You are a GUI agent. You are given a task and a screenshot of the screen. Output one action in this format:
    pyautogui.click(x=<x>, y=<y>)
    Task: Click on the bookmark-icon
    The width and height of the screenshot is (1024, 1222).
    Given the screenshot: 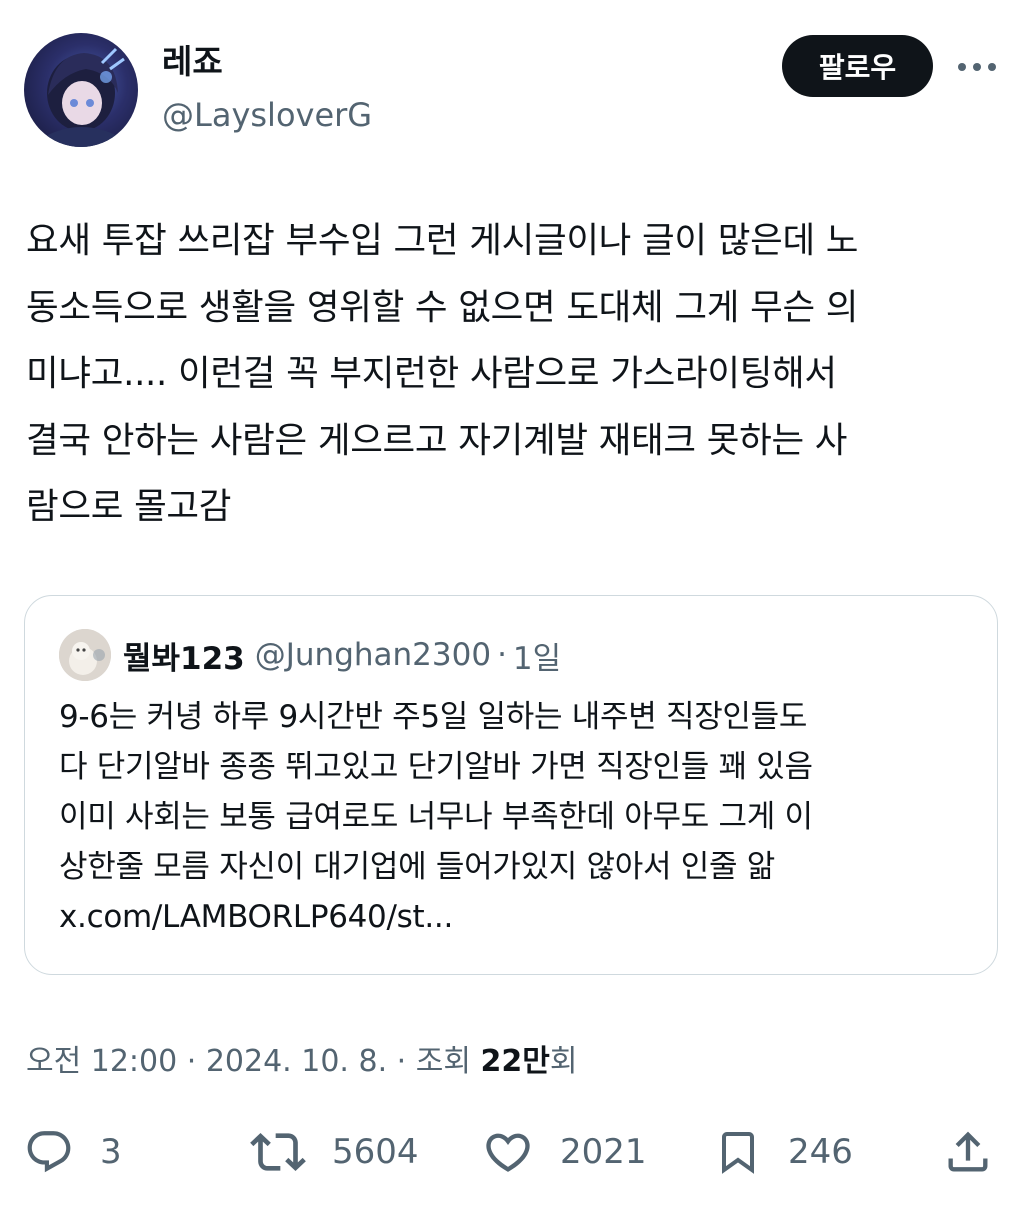 What is the action you would take?
    pyautogui.click(x=738, y=1153)
    